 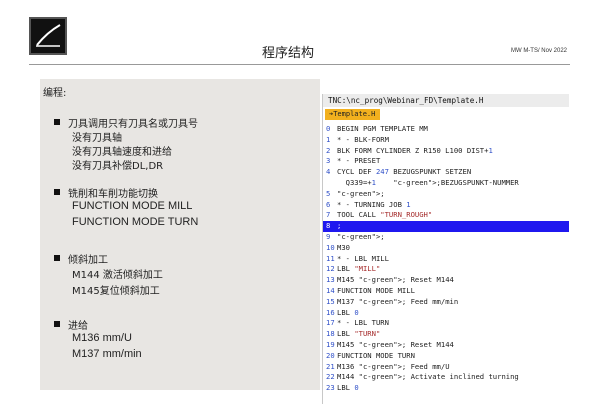 What do you see at coordinates (328, 150) in the screenshot?
I see `line-number: 2` at bounding box center [328, 150].